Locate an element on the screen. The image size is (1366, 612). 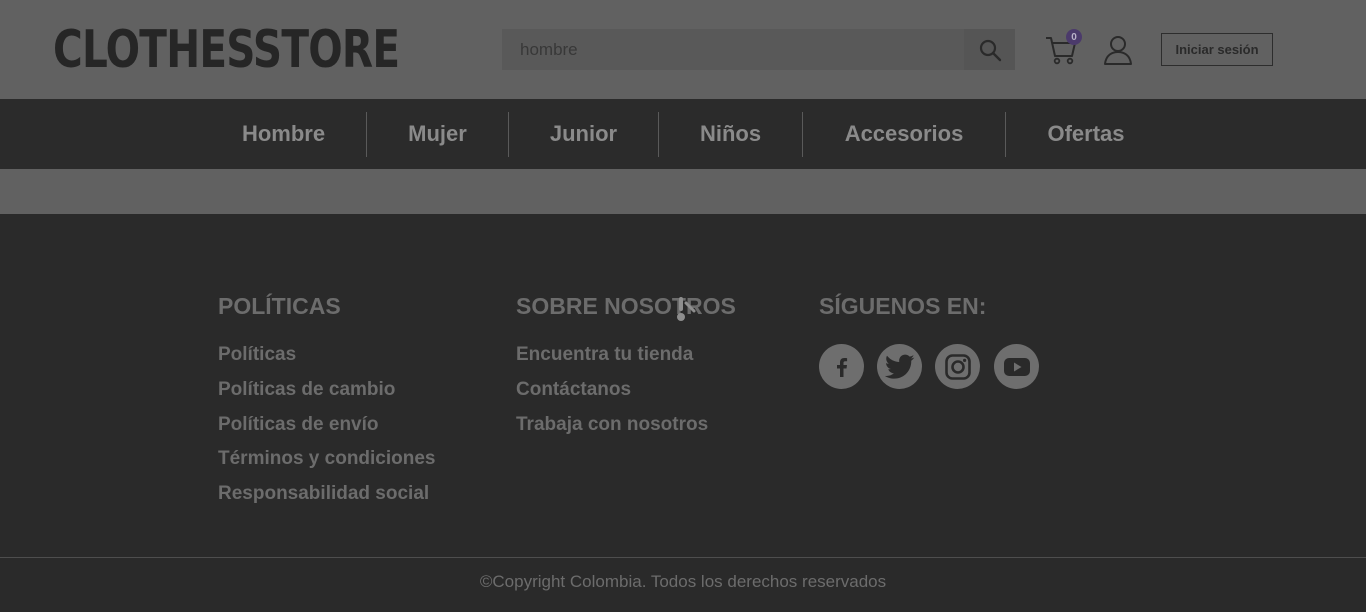
facebook-button is located at coordinates (841, 366).